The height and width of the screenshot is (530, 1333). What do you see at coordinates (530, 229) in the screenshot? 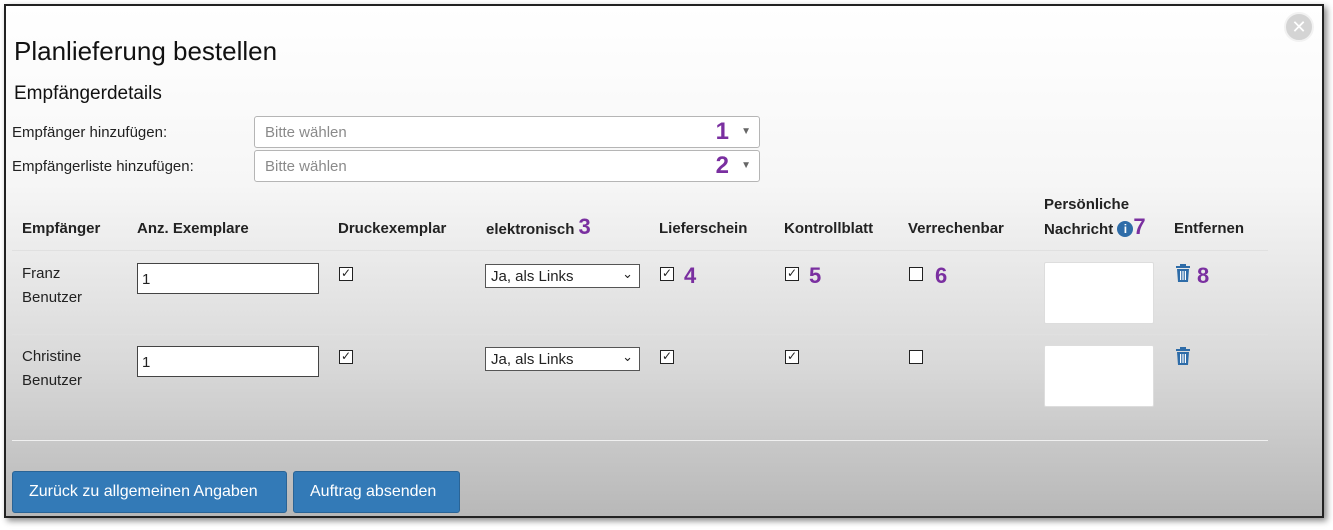
I see `header-electronic-label: elektronisch` at bounding box center [530, 229].